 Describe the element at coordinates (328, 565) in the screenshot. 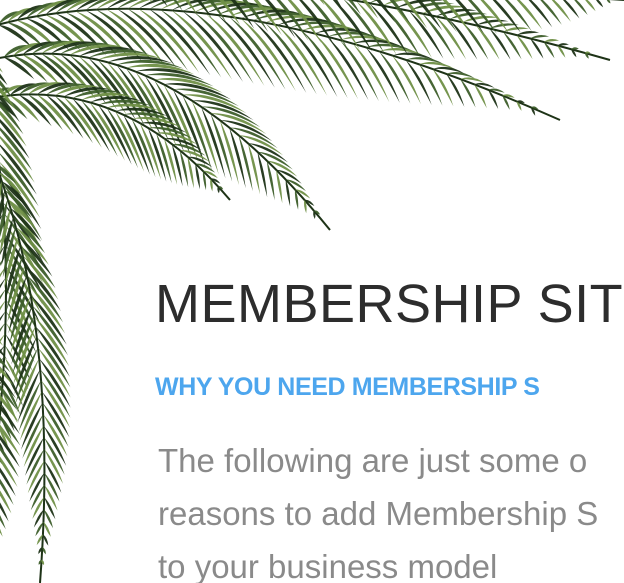

I see `intro-line-3: to your business model` at that location.